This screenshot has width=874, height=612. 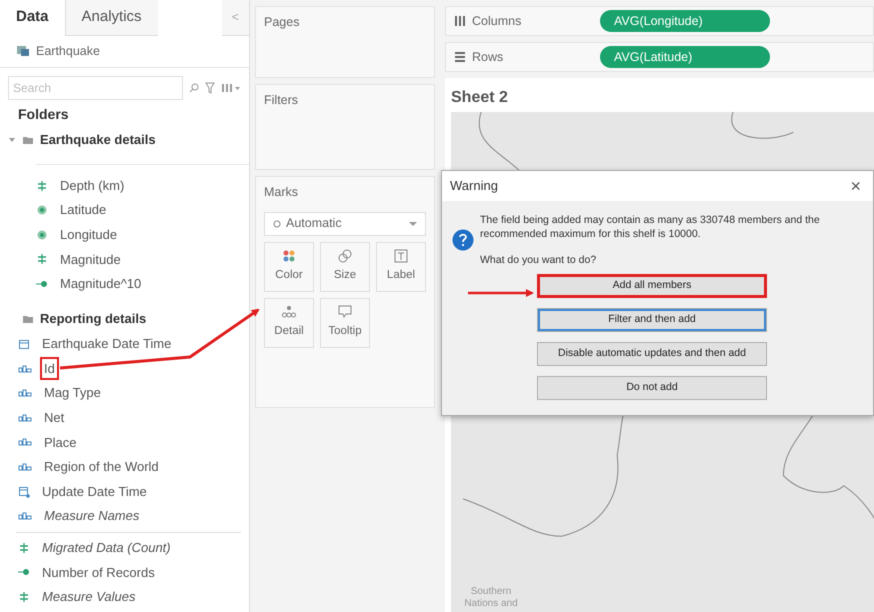 What do you see at coordinates (89, 234) in the screenshot?
I see `field-item: Longitude` at bounding box center [89, 234].